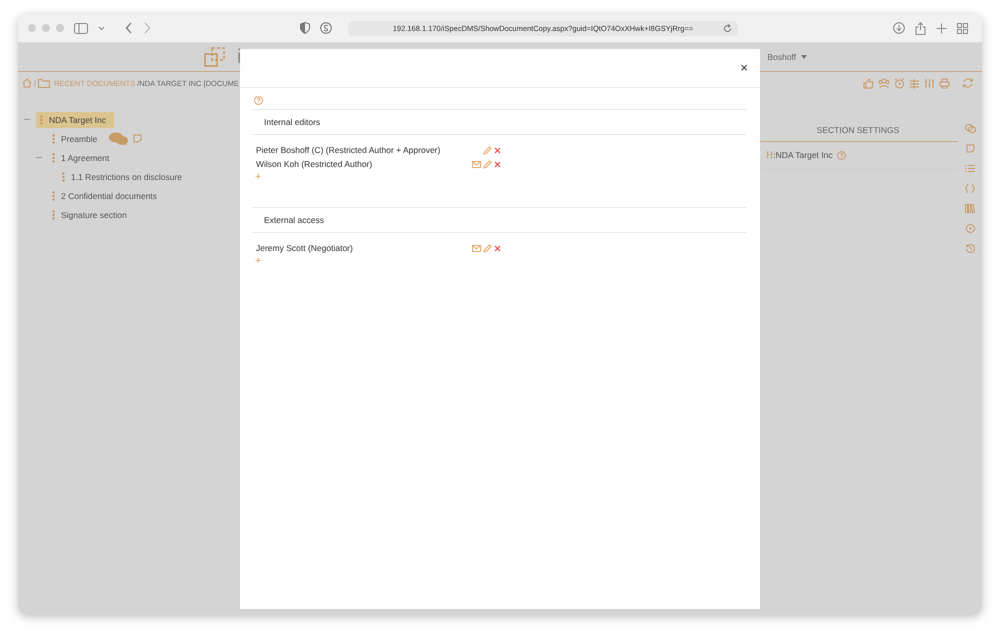 The height and width of the screenshot is (637, 1000). What do you see at coordinates (968, 83) in the screenshot?
I see `refresh-icon` at bounding box center [968, 83].